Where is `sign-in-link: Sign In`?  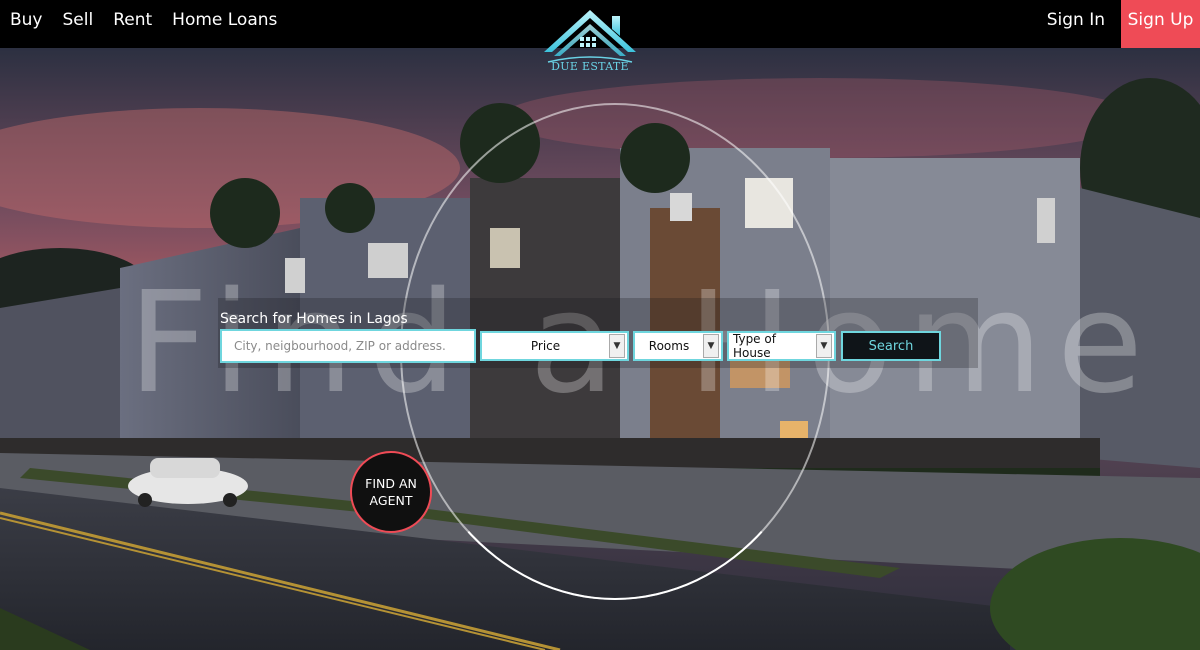 sign-in-link: Sign In is located at coordinates (1076, 24).